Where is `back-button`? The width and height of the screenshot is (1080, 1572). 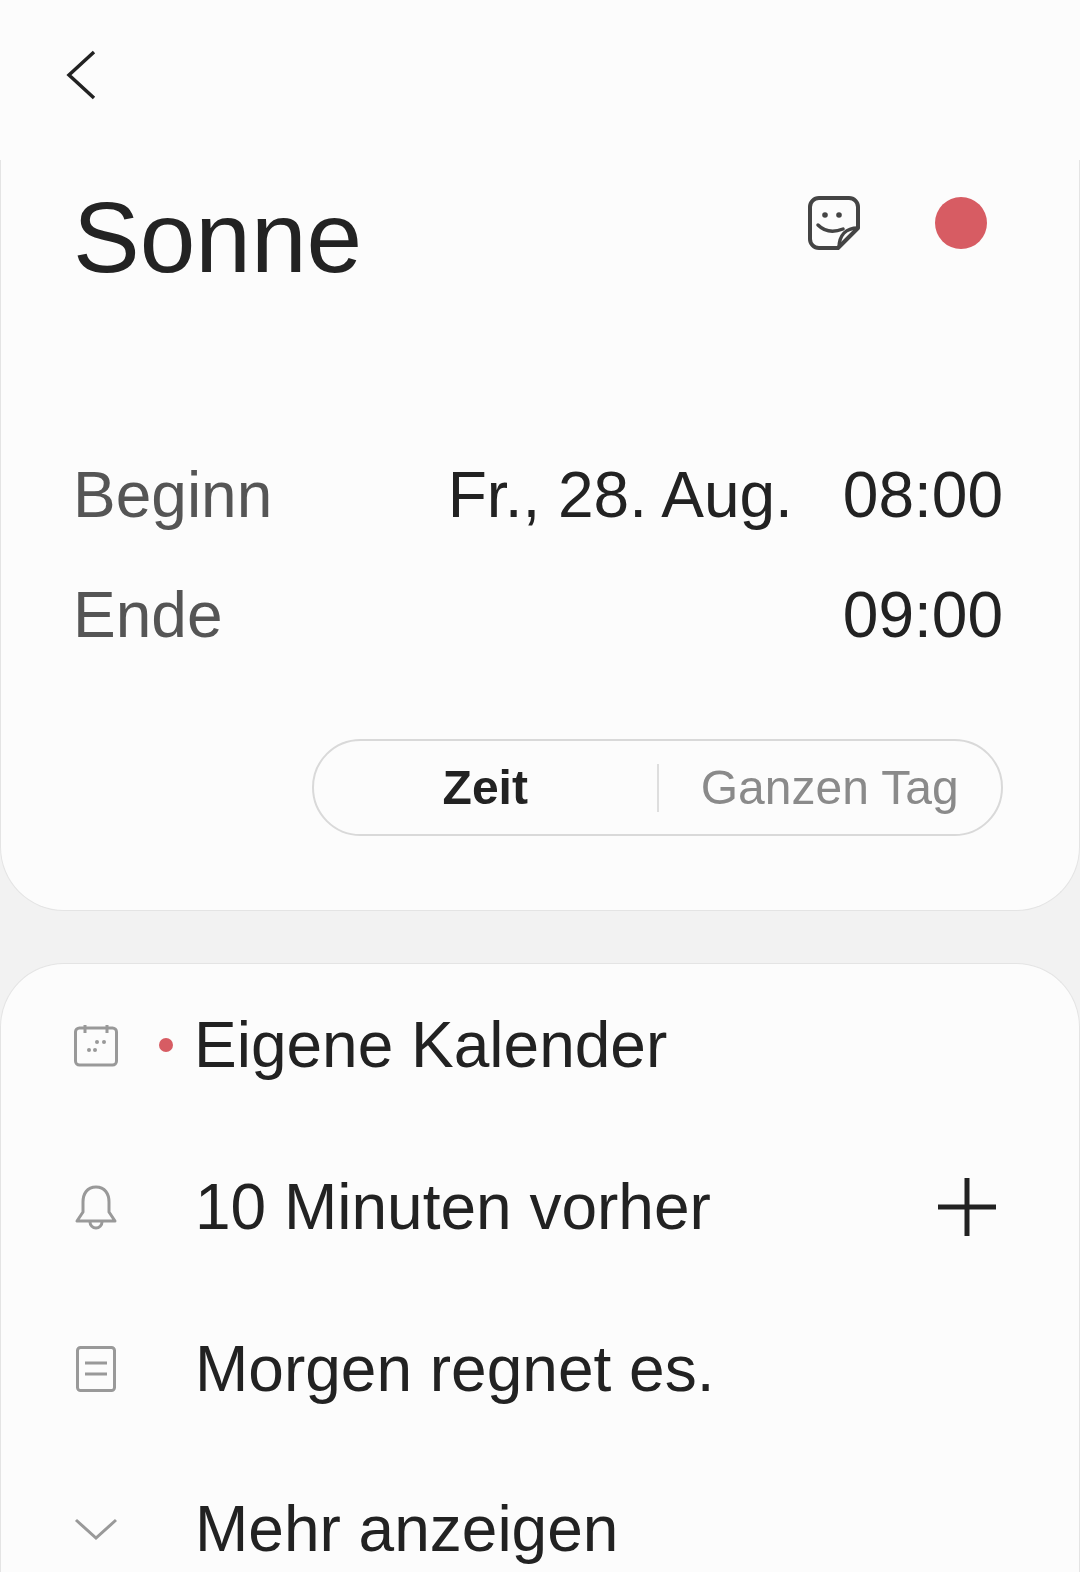
back-button is located at coordinates (81, 75).